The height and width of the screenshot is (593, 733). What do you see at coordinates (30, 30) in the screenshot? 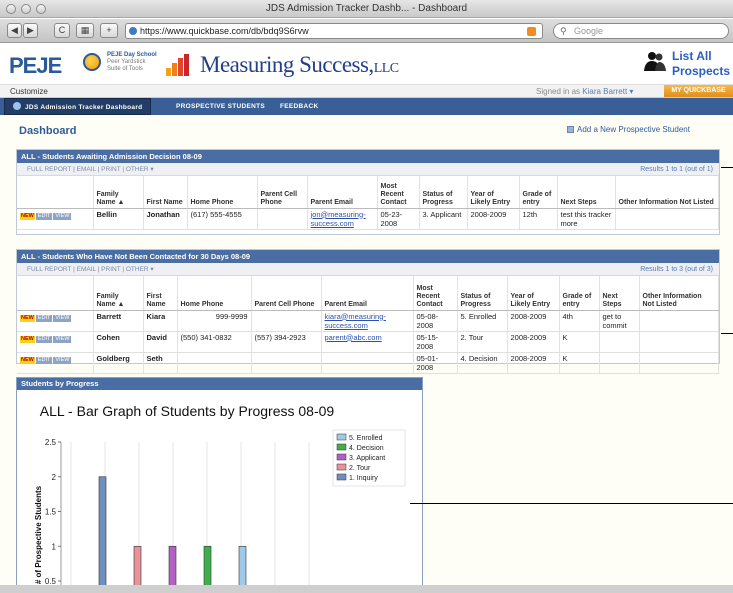
I see `forward-button: ▶` at bounding box center [30, 30].